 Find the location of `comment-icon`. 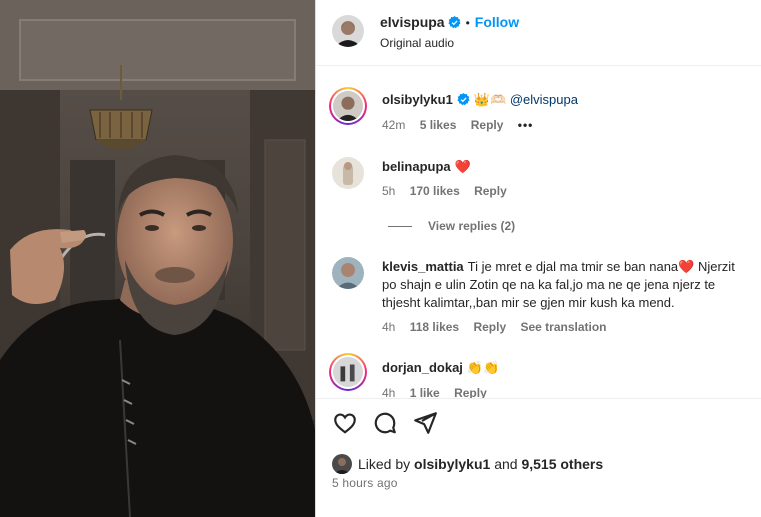

comment-icon is located at coordinates (385, 423).